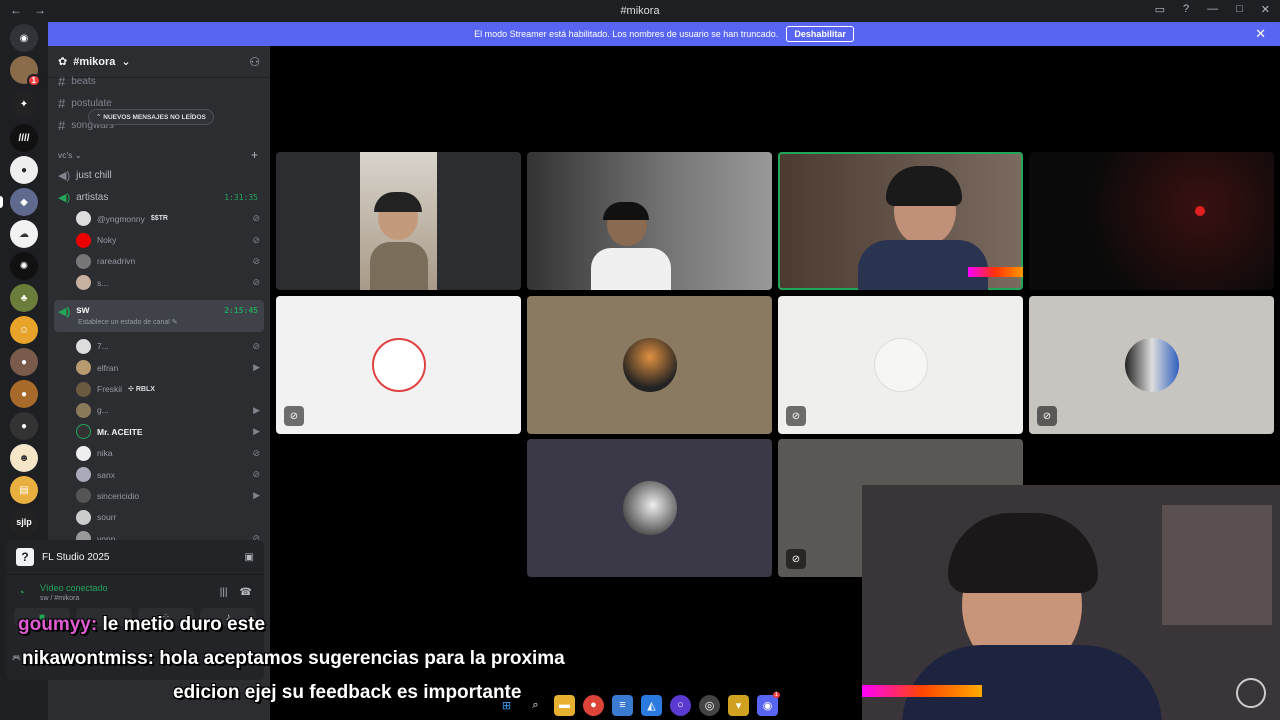 This screenshot has height=720, width=1280. Describe the element at coordinates (159, 197) in the screenshot. I see `voice-channel-artistas: ◀) artistas 1:31:35` at that location.